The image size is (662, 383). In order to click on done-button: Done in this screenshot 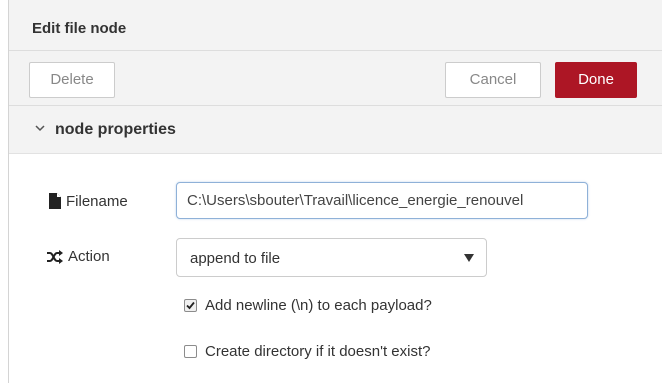, I will do `click(596, 80)`.